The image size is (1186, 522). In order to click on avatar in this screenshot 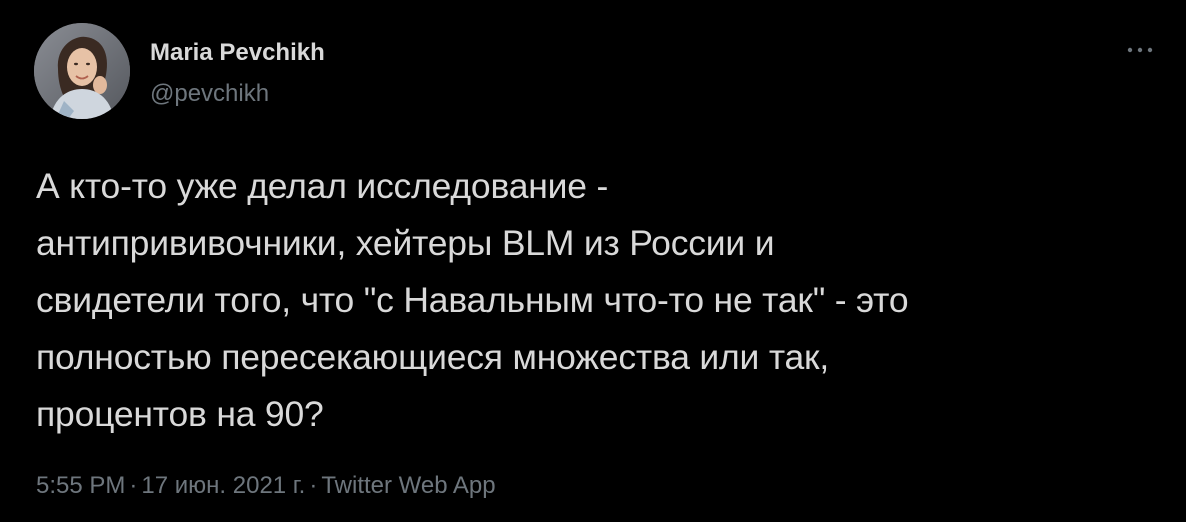, I will do `click(82, 71)`.